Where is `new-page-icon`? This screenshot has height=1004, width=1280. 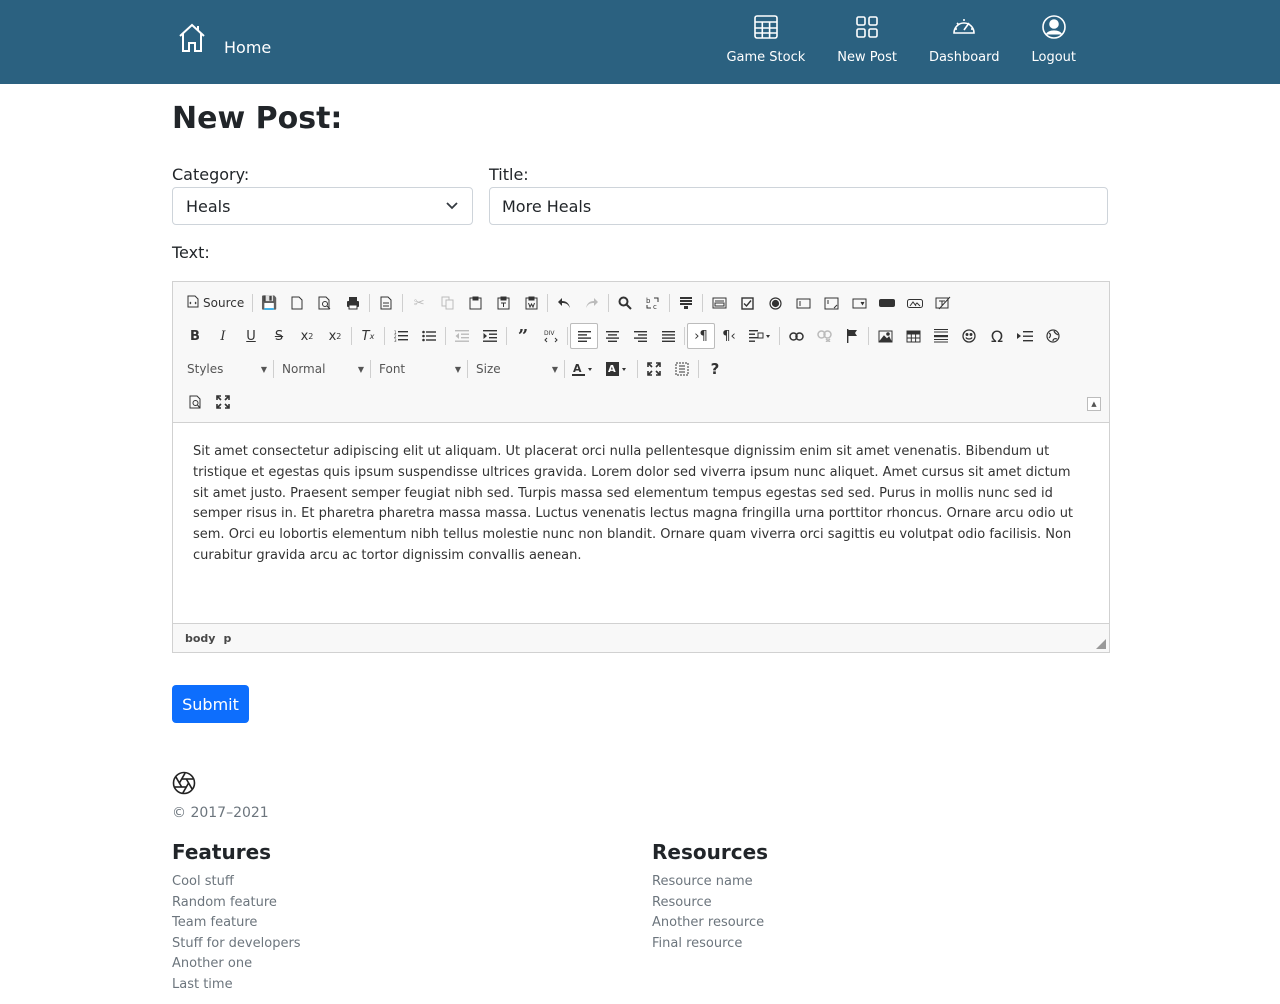
new-page-icon is located at coordinates (297, 303).